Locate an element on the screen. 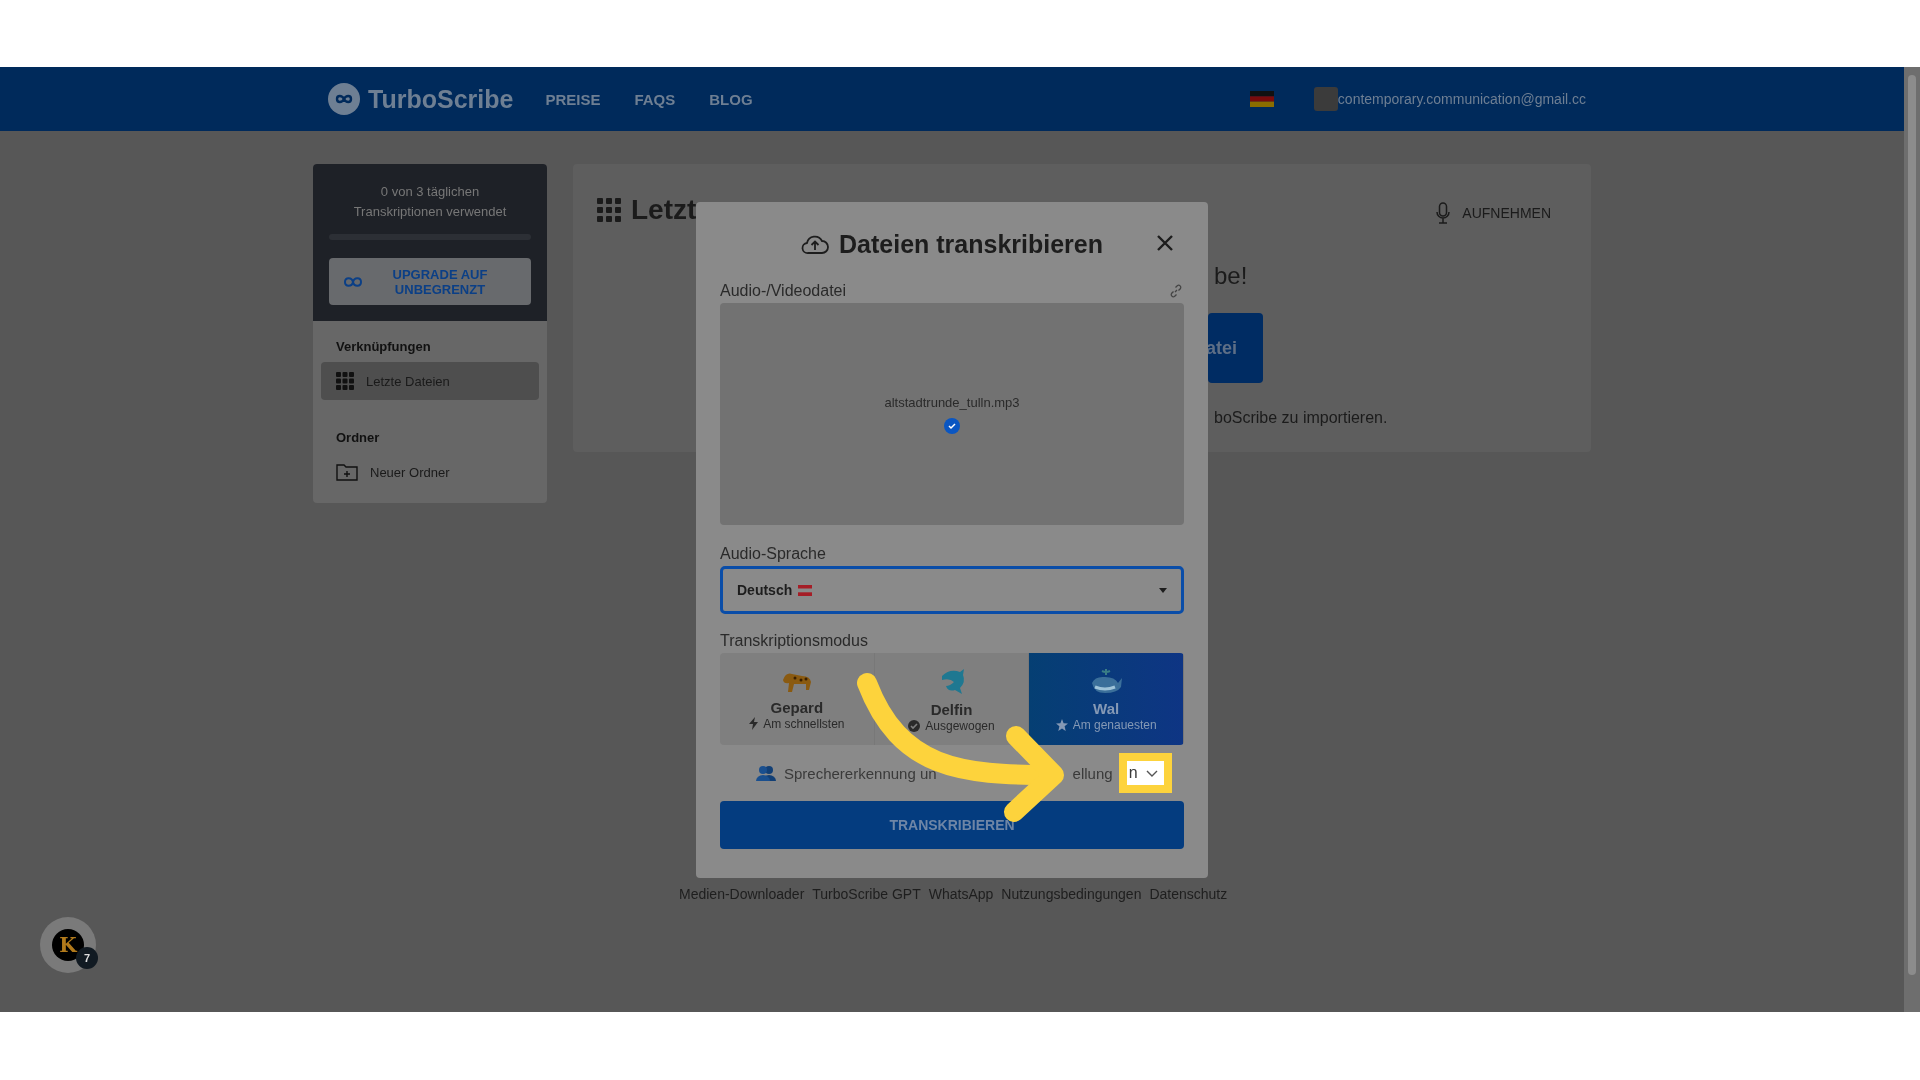  mode-option: Wal Am genauesten is located at coordinates (1106, 699).